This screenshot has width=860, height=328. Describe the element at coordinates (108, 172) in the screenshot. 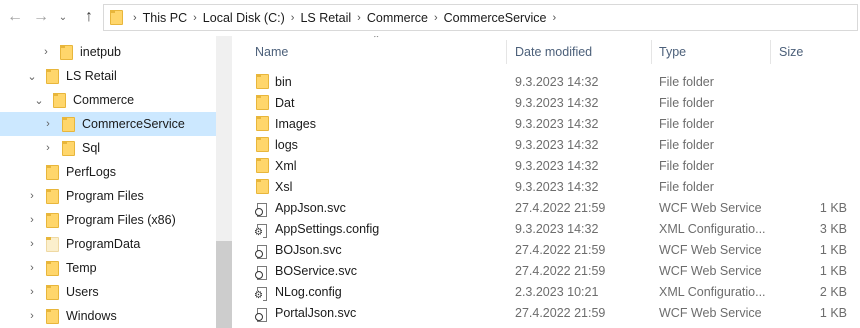

I see `tree-item-perflogs: PerfLogs` at that location.